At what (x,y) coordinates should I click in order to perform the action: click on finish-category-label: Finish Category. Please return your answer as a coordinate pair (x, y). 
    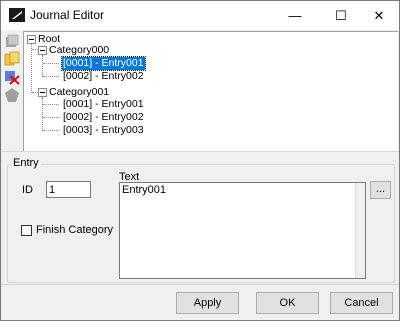
    Looking at the image, I should click on (74, 230).